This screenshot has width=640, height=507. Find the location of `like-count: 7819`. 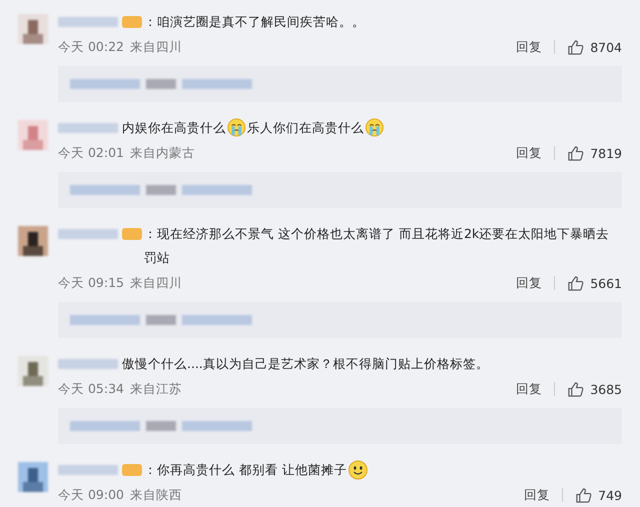

like-count: 7819 is located at coordinates (606, 153).